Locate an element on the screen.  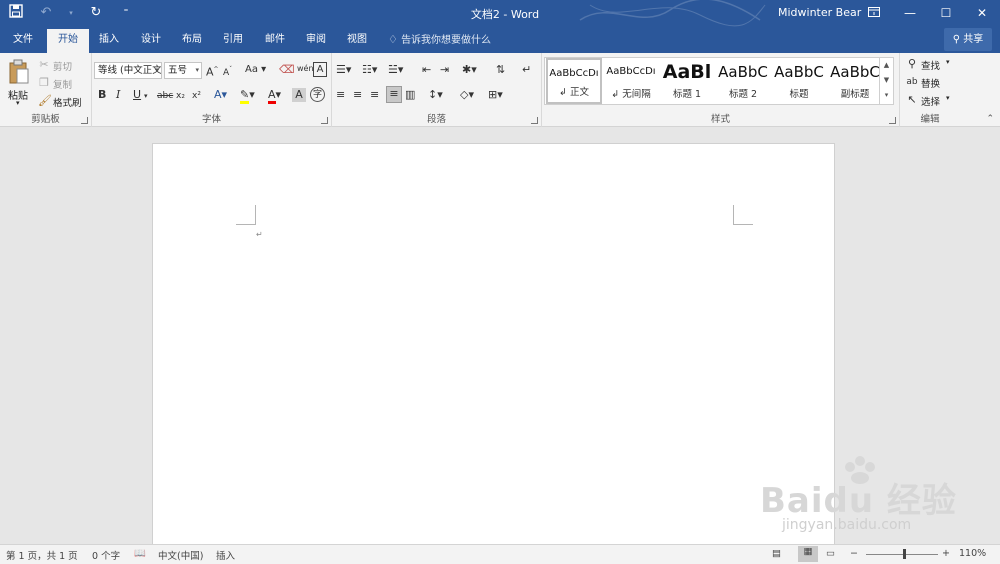
distributed-icon: ▥ is located at coordinates (410, 95).